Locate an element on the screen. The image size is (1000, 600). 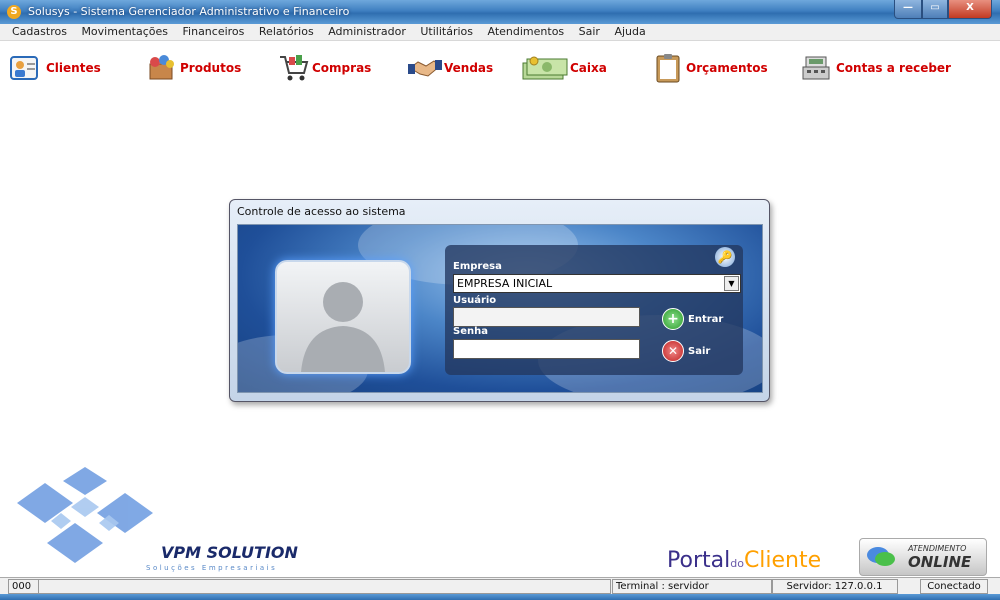
toolbar-caixa-label: Caixa is located at coordinates (588, 68).